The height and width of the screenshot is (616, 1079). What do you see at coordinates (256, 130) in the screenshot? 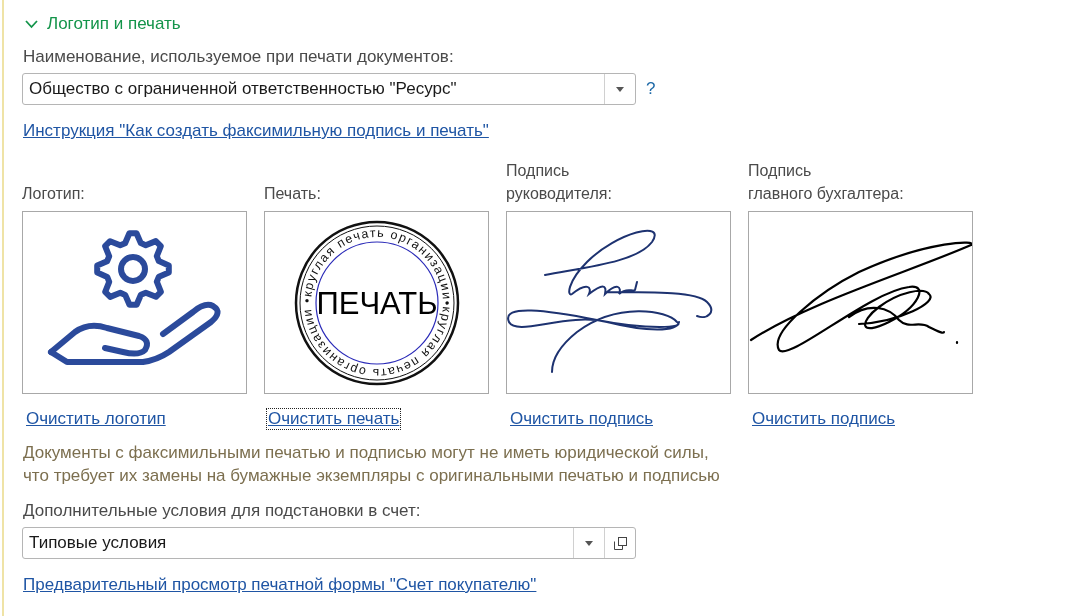
I see `instruction-link: Инструкция "Как создать факсимильную подпись и печать"` at bounding box center [256, 130].